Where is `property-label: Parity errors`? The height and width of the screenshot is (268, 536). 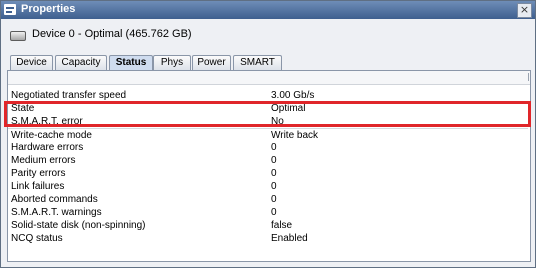 property-label: Parity errors is located at coordinates (38, 173).